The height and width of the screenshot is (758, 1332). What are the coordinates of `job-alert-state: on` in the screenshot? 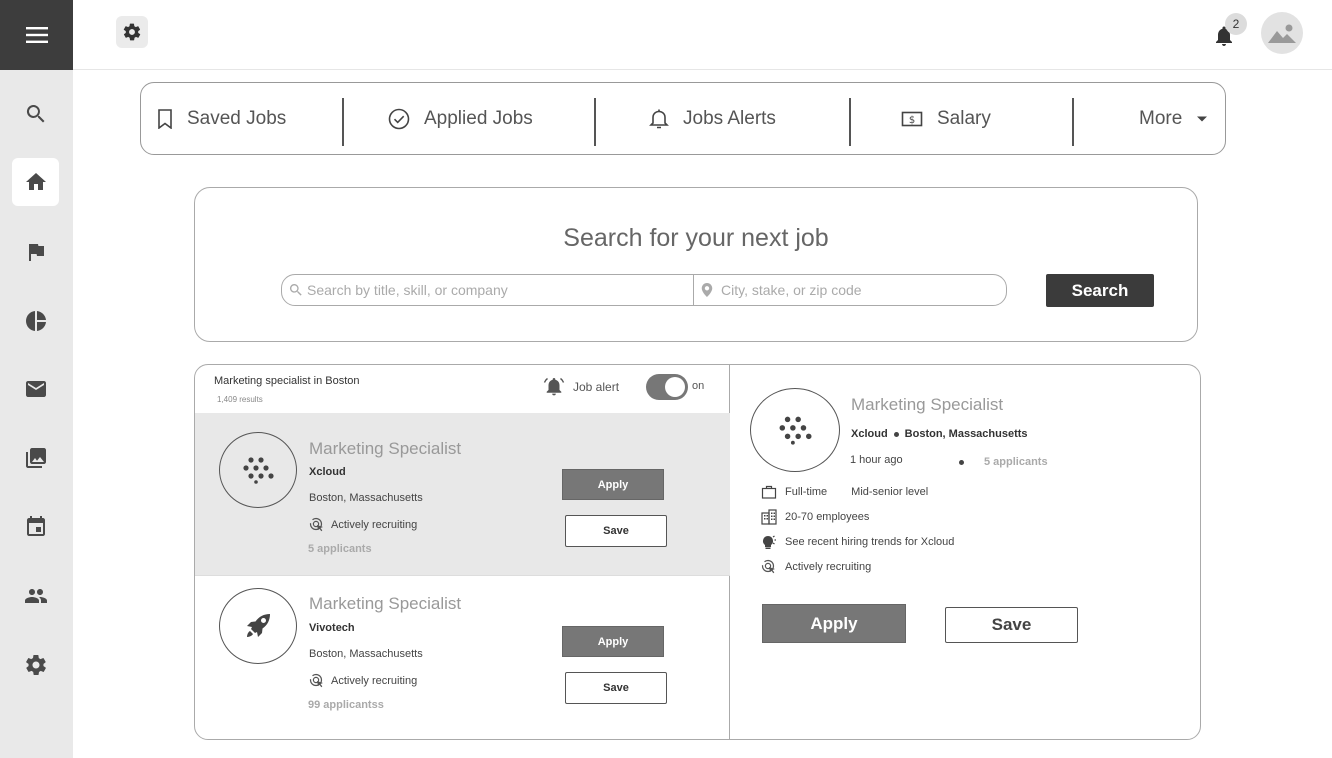 It's located at (698, 386).